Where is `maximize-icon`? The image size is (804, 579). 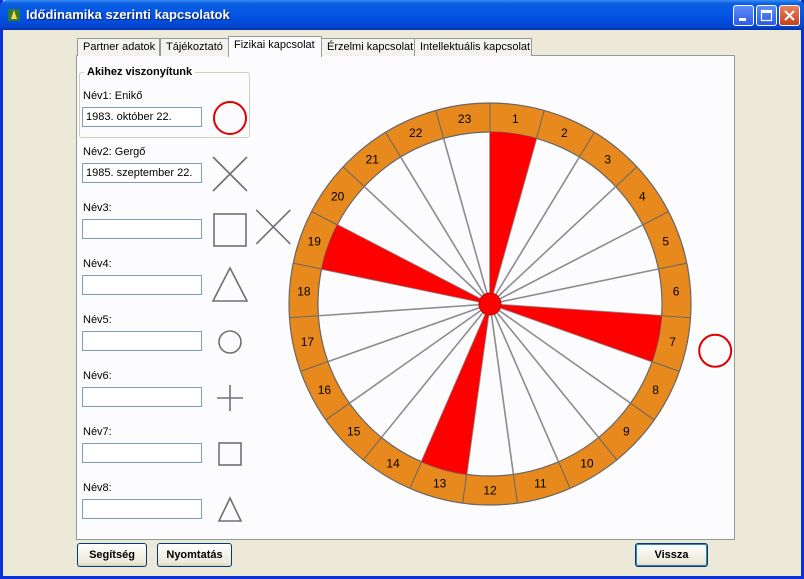
maximize-icon is located at coordinates (766, 15).